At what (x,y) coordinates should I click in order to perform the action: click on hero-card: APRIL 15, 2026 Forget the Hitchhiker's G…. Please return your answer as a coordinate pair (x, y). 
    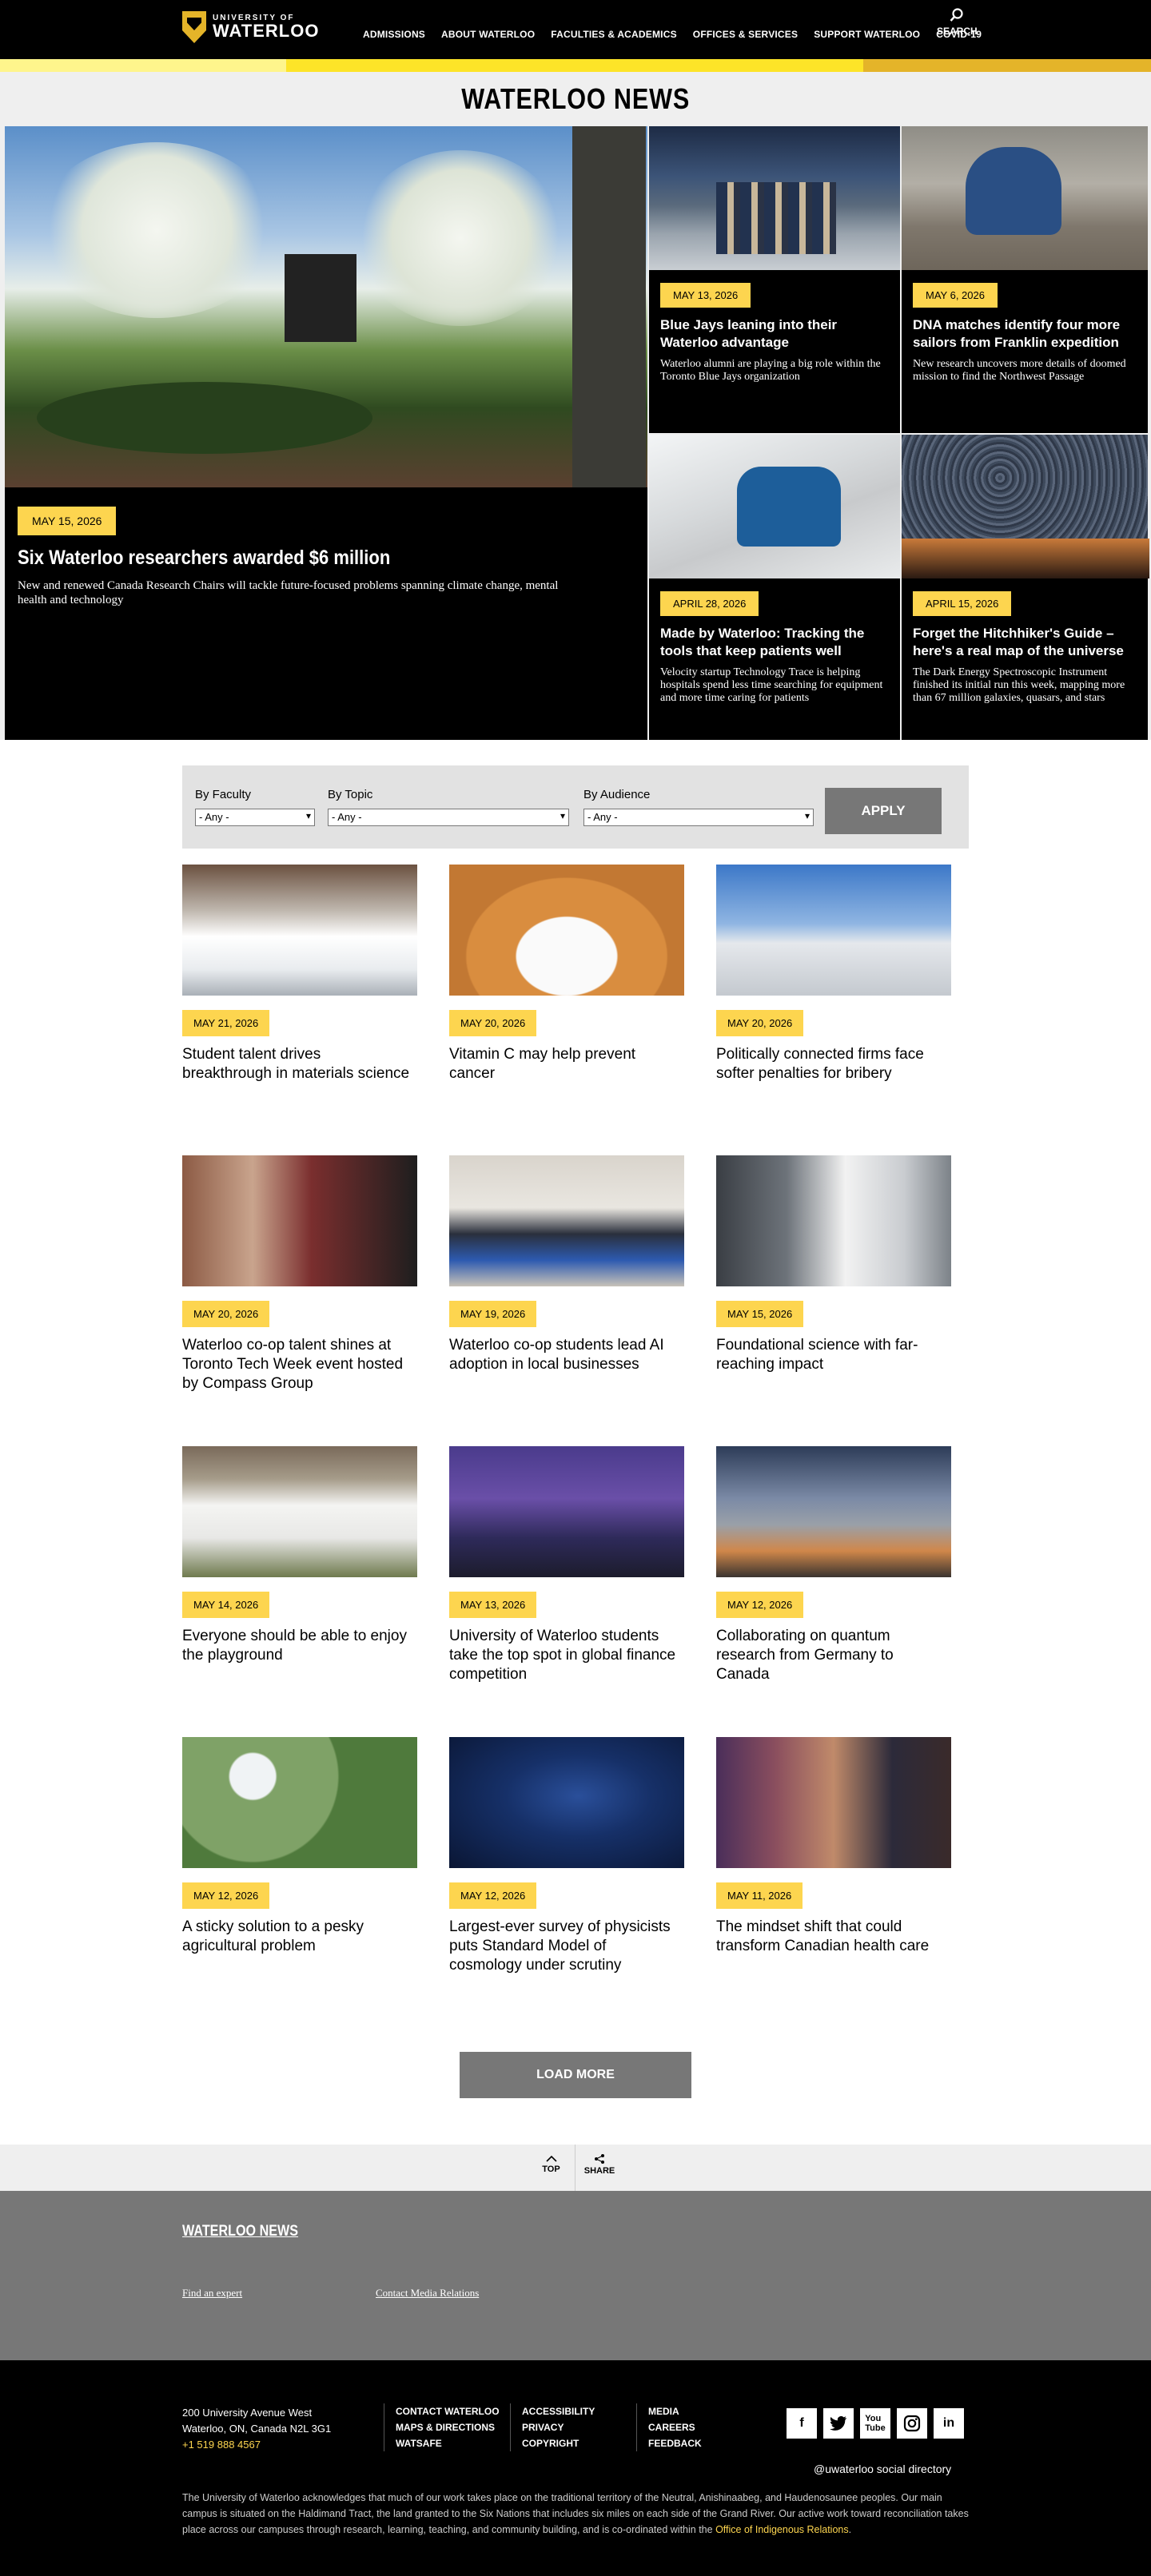
    Looking at the image, I should click on (1024, 586).